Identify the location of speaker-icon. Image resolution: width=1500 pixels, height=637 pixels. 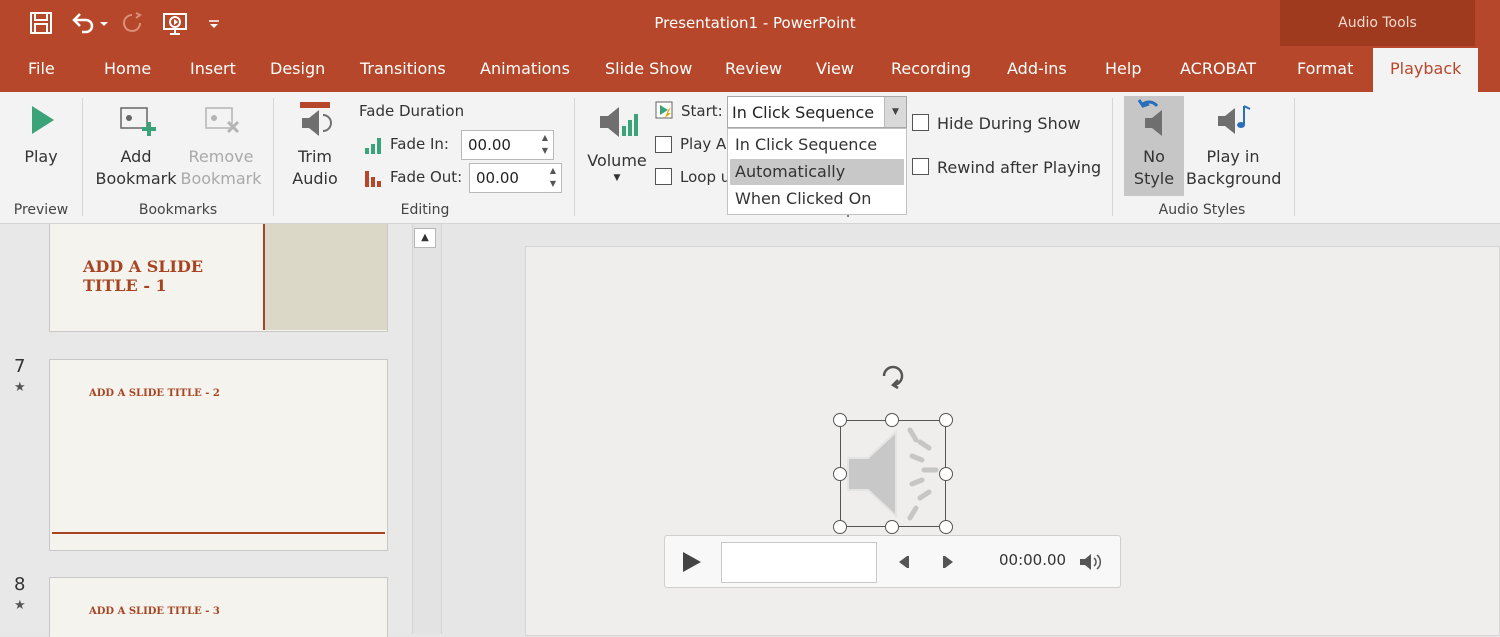
(893, 474).